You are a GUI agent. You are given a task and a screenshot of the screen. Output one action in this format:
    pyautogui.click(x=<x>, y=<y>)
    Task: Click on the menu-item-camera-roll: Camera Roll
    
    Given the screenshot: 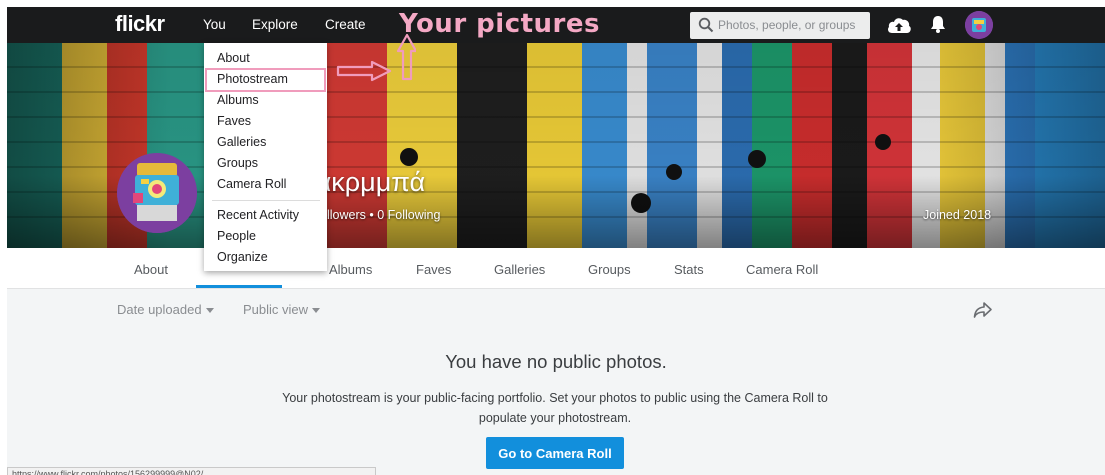 What is the action you would take?
    pyautogui.click(x=251, y=184)
    